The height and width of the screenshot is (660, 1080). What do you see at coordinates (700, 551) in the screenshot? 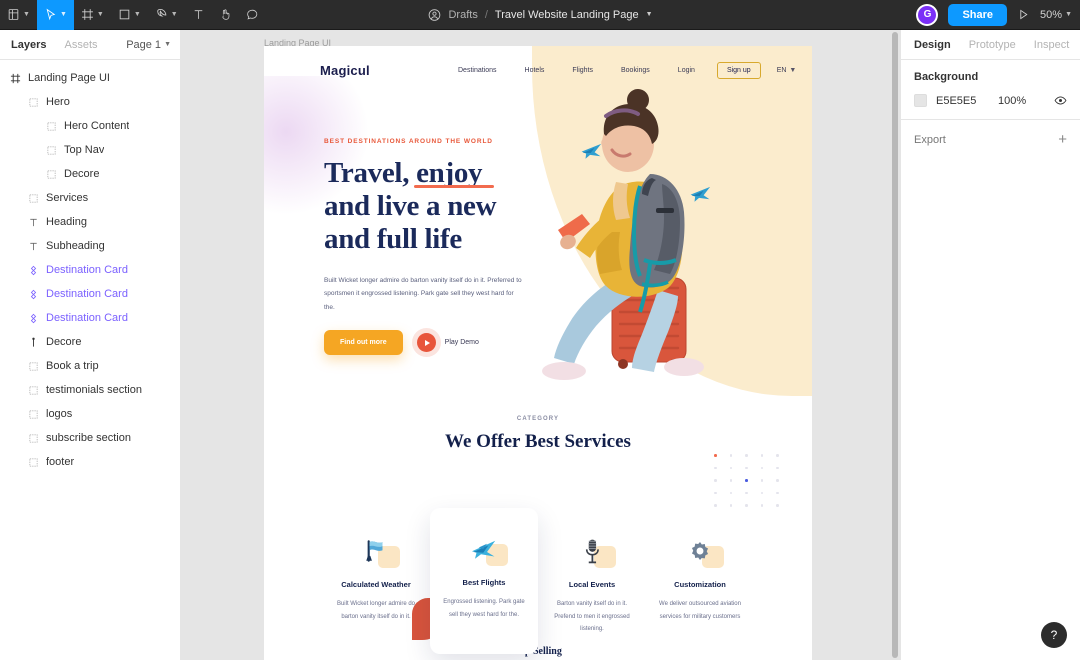
I see `gear-icon` at bounding box center [700, 551].